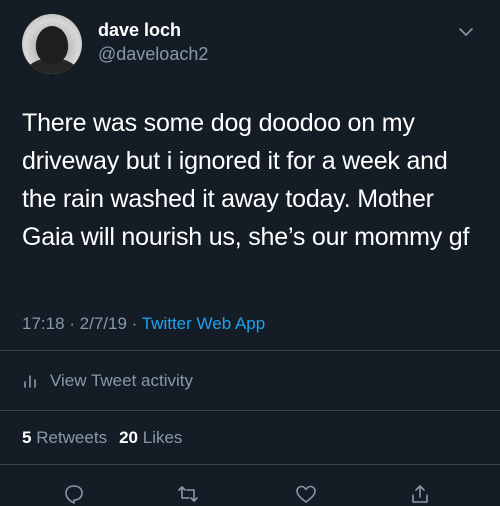 This screenshot has width=500, height=506. I want to click on tweet-stats: 5 Retweets 20 Likes, so click(102, 438).